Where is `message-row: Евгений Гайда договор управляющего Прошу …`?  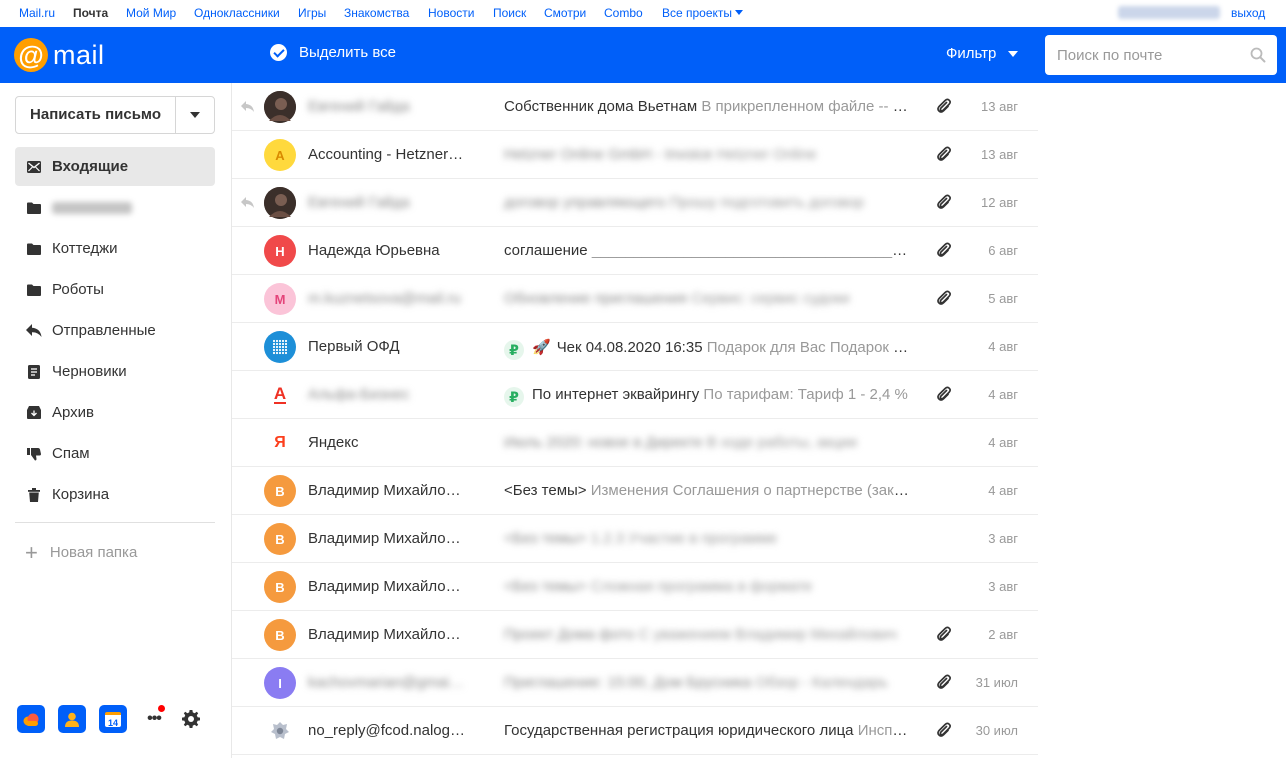 message-row: Евгений Гайда договор управляющего Прошу … is located at coordinates (635, 203).